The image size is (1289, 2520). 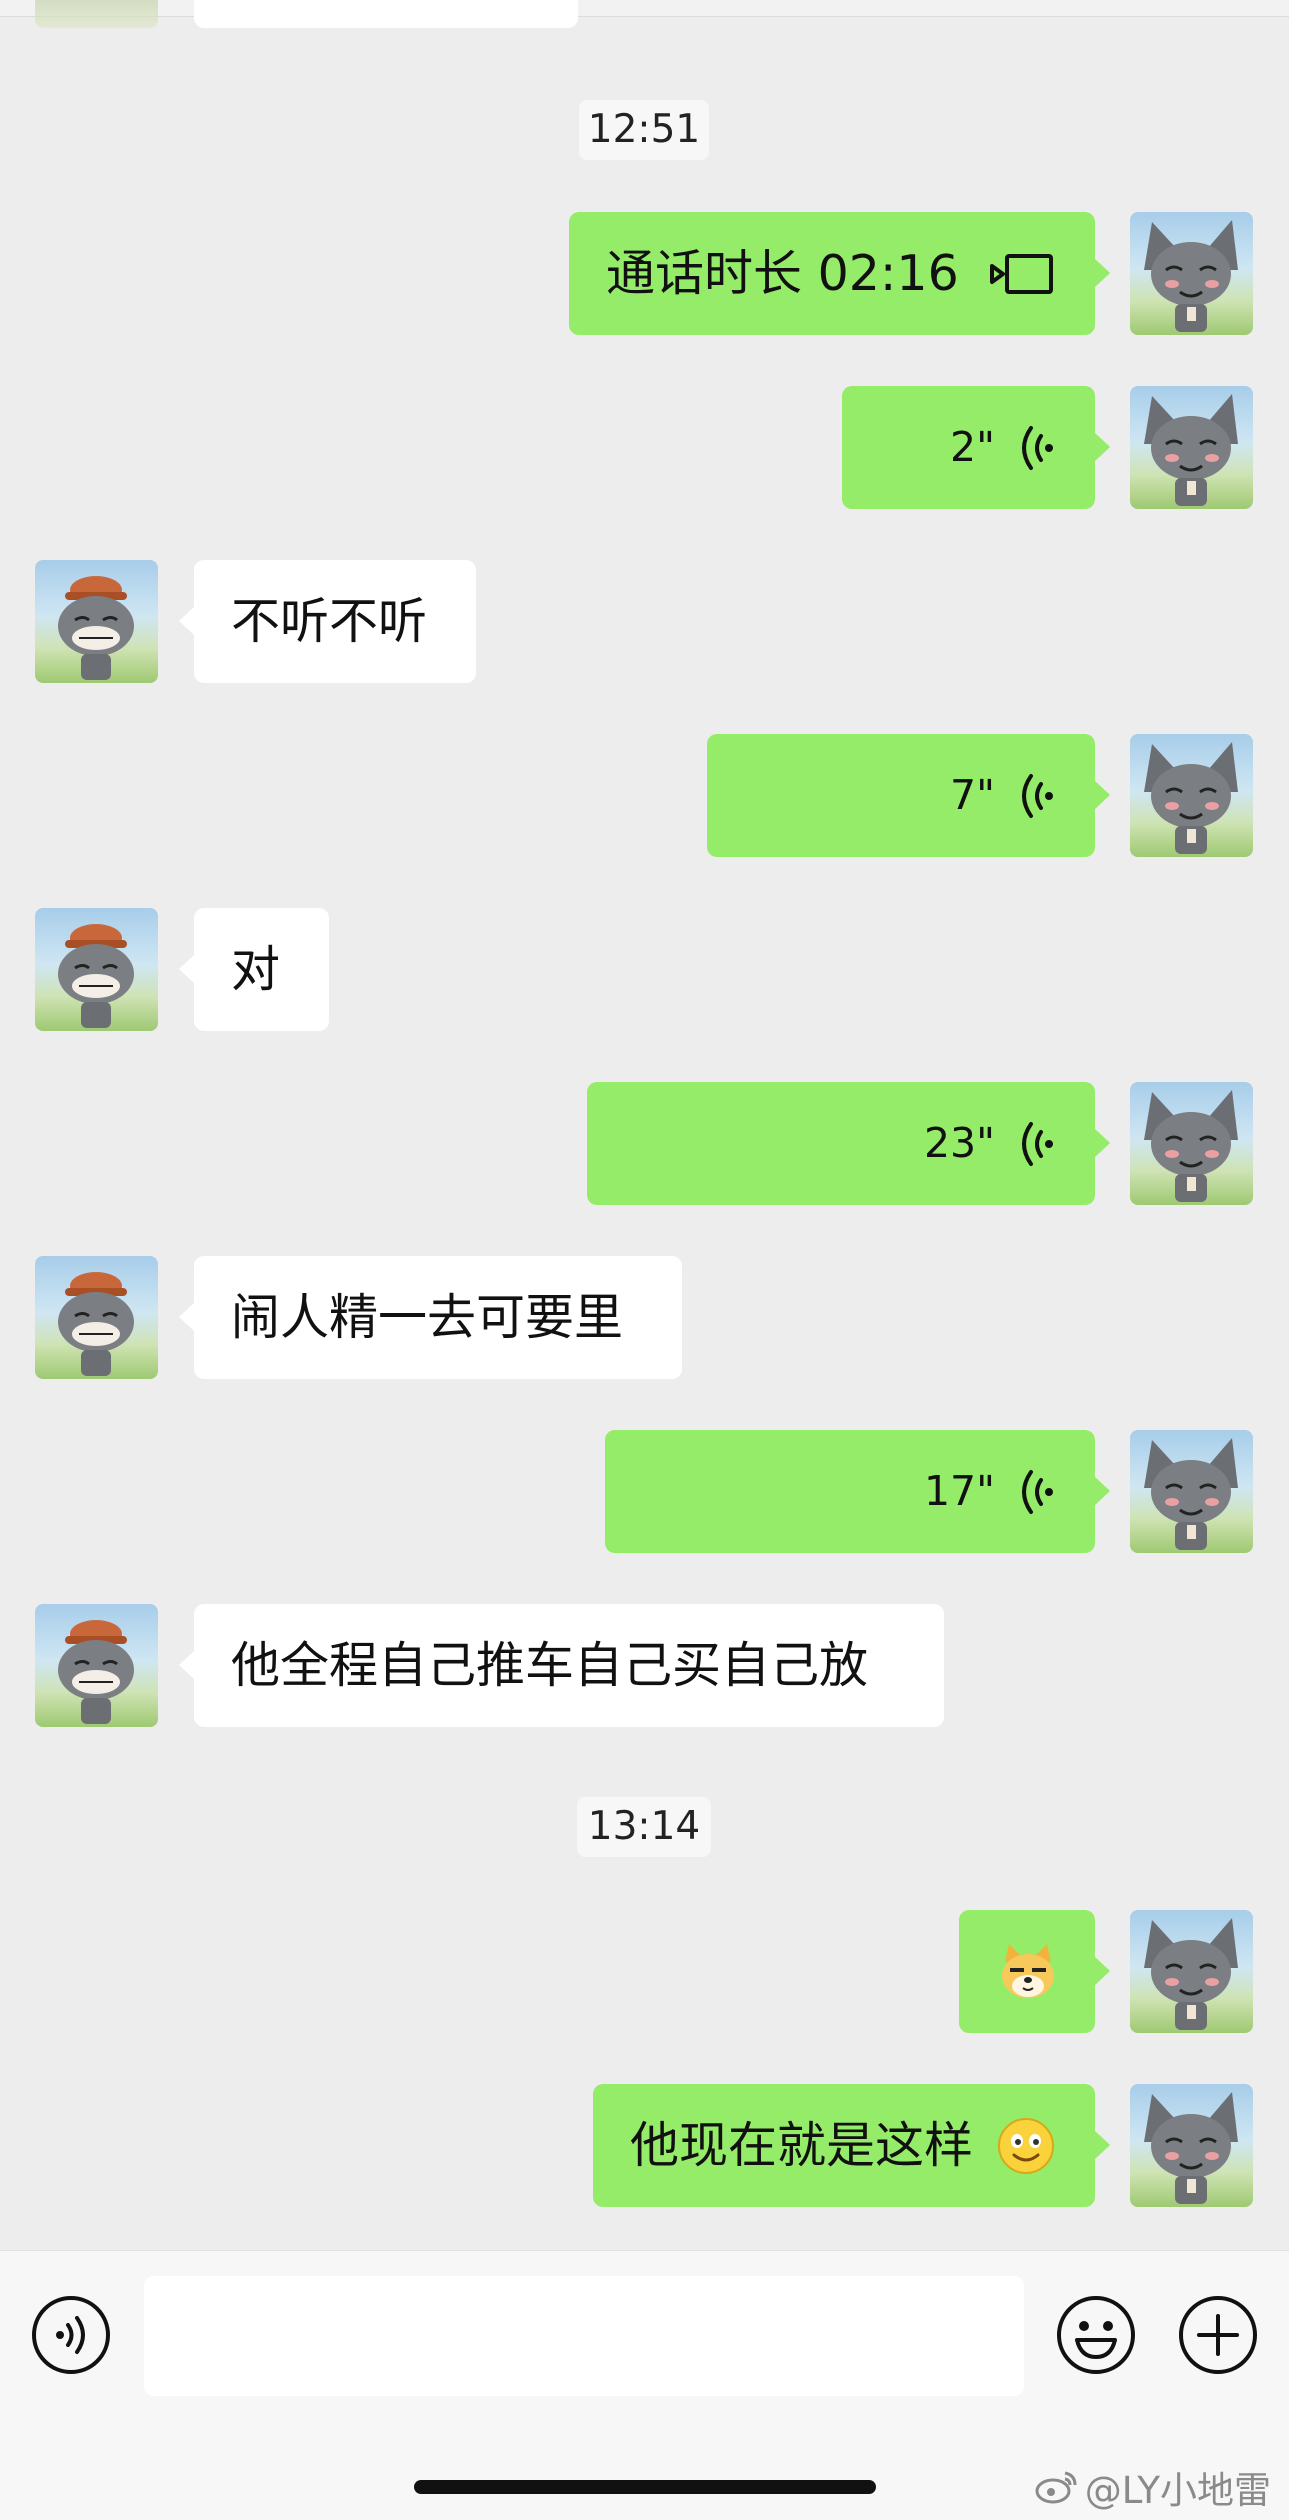 I want to click on emoji-icon, so click(x=1096, y=2335).